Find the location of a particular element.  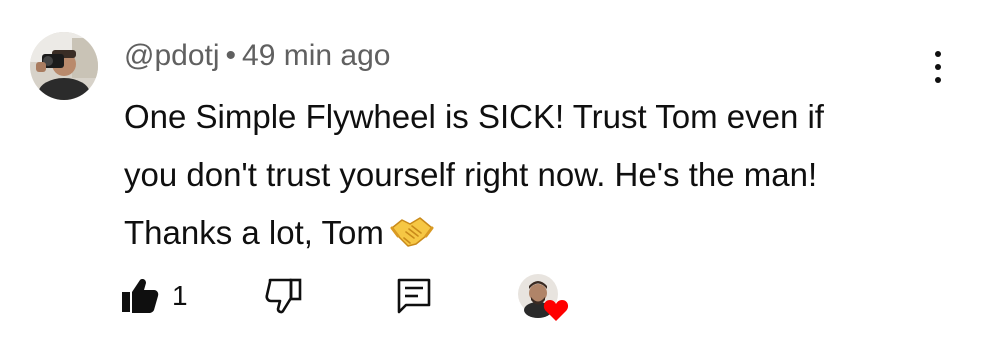

creator-heart-badge is located at coordinates (543, 297).